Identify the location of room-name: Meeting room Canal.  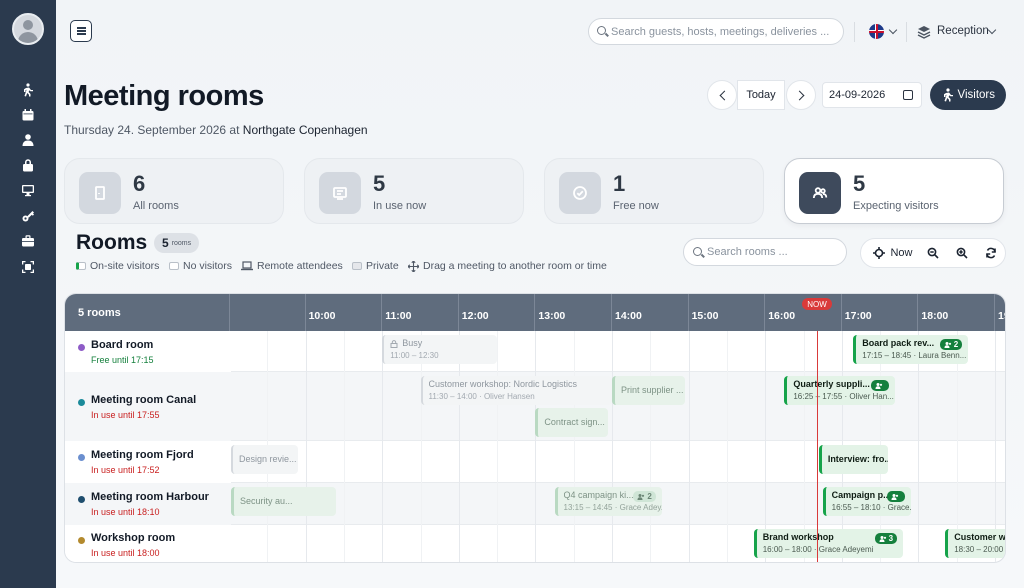
(144, 399).